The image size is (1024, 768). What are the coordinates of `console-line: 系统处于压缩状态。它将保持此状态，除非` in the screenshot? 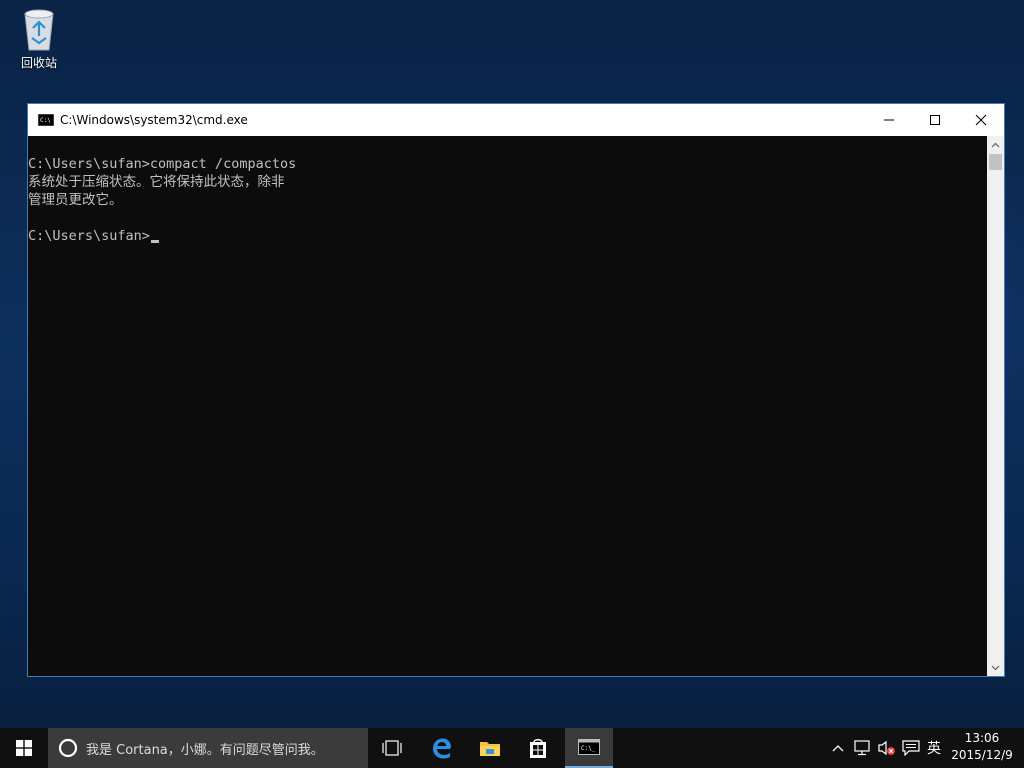 It's located at (156, 182).